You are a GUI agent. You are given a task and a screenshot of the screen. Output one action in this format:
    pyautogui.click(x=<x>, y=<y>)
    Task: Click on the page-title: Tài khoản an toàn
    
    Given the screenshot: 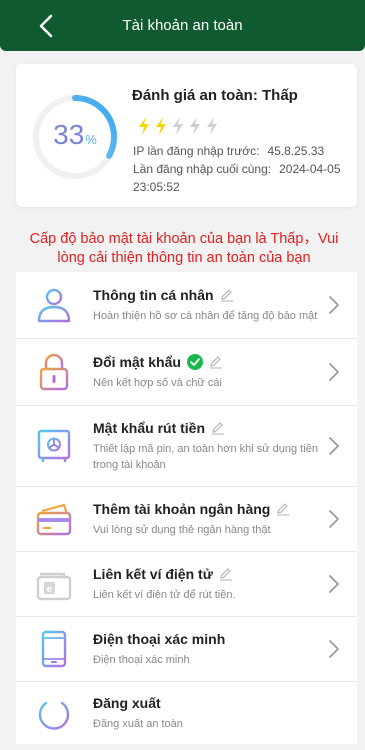 What is the action you would take?
    pyautogui.click(x=182, y=25)
    